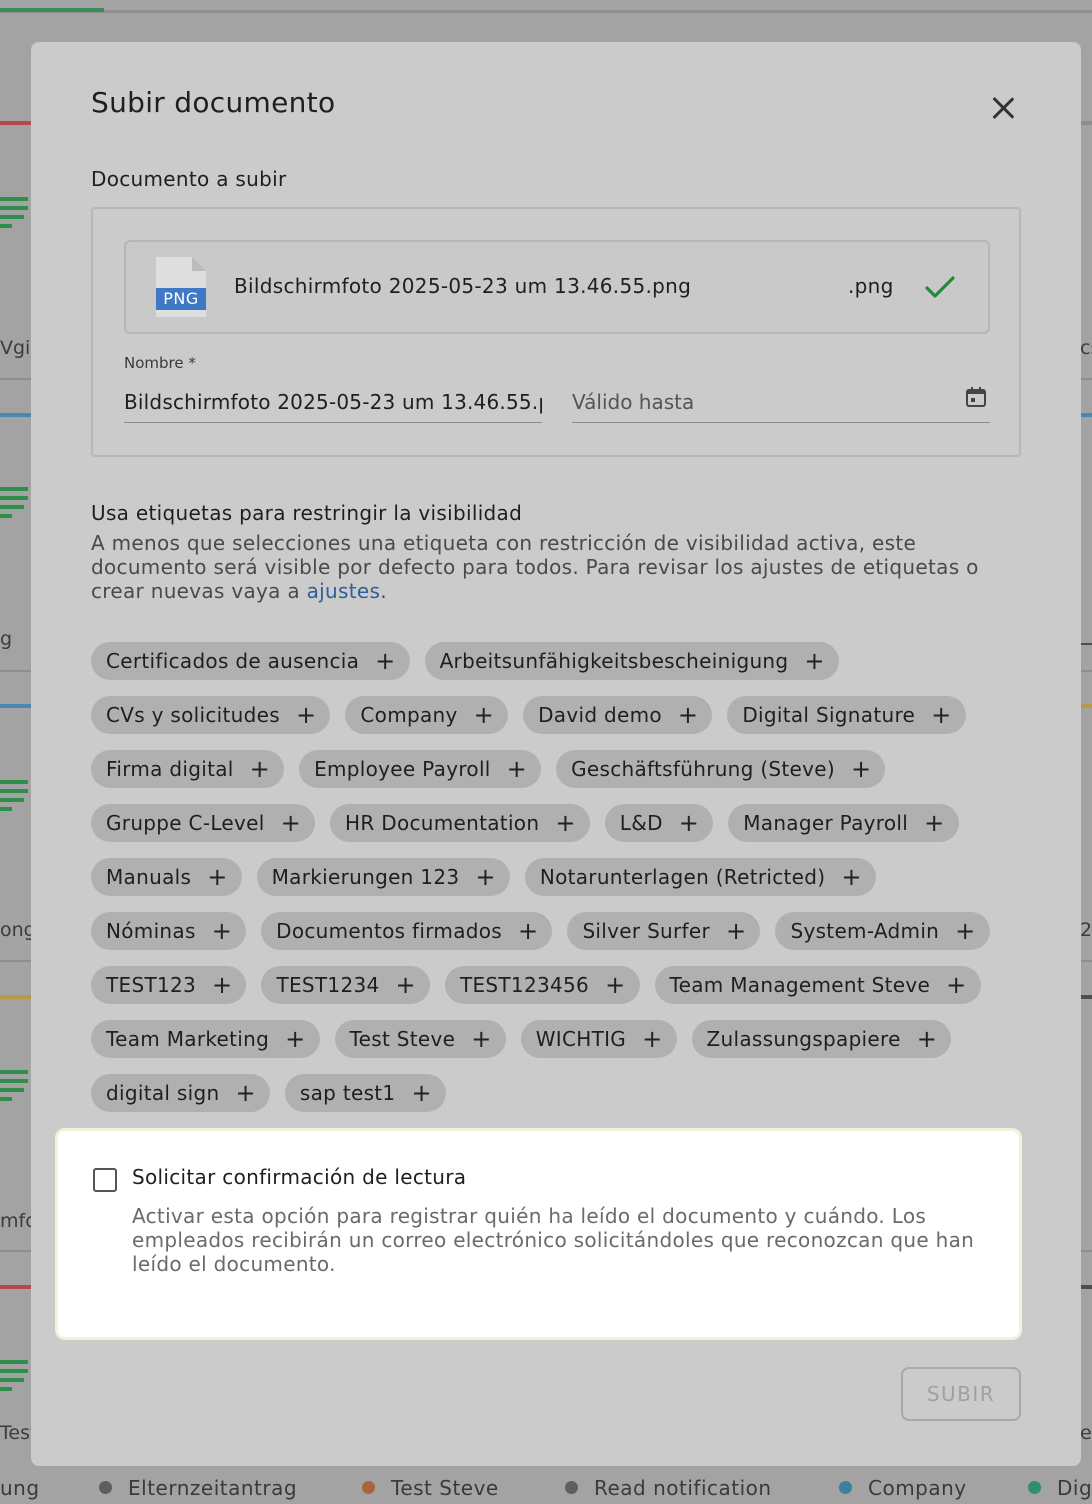 The height and width of the screenshot is (1504, 1092). What do you see at coordinates (169, 931) in the screenshot?
I see `tag-chip: Nóminas +` at bounding box center [169, 931].